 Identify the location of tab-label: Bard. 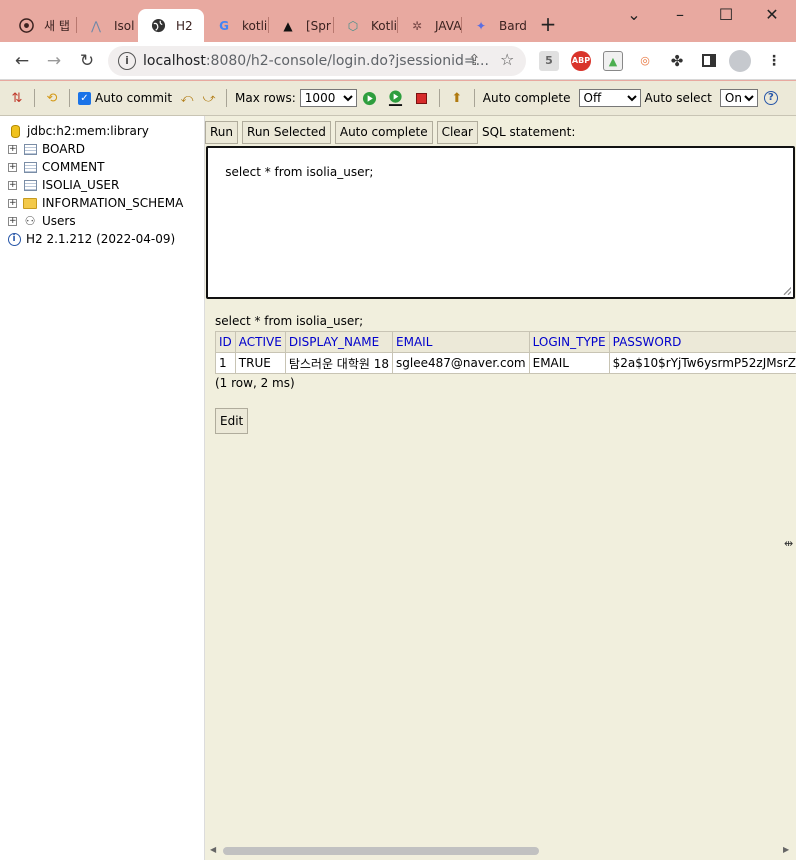
(513, 25).